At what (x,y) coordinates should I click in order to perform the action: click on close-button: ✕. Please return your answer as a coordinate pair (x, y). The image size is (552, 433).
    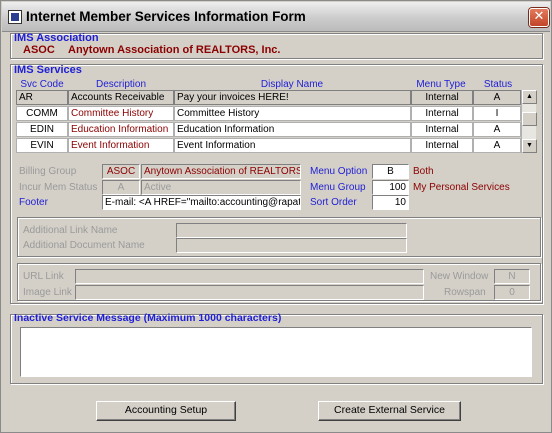
    Looking at the image, I should click on (539, 17).